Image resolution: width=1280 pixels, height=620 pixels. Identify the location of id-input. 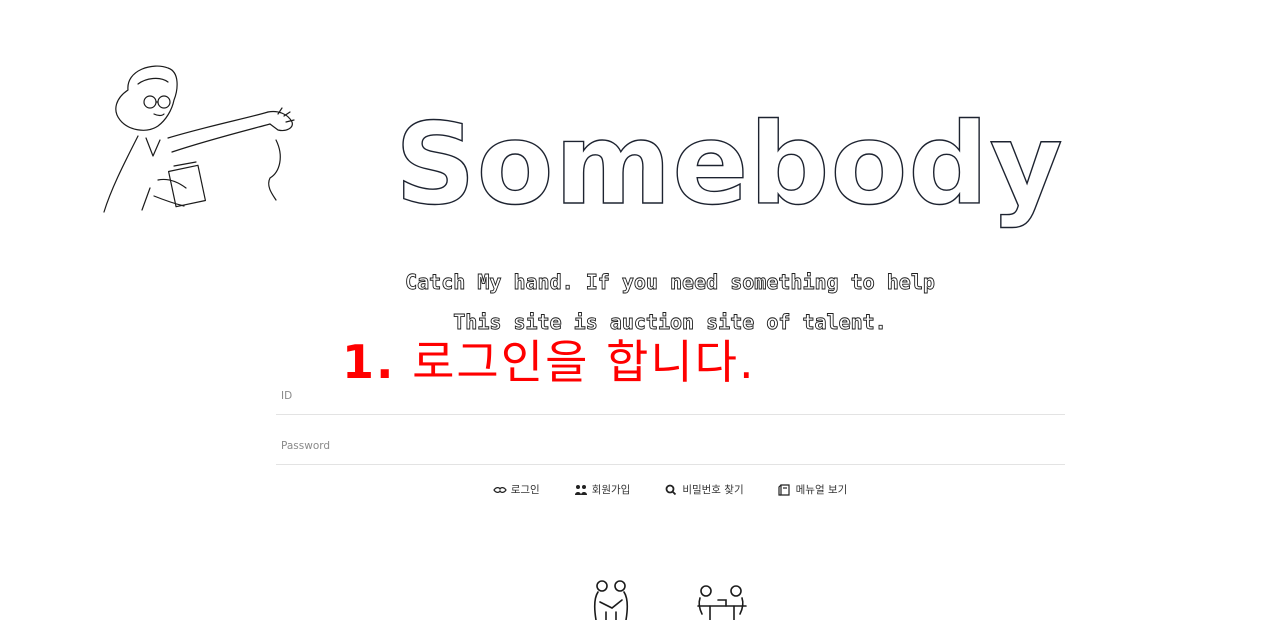
(670, 396).